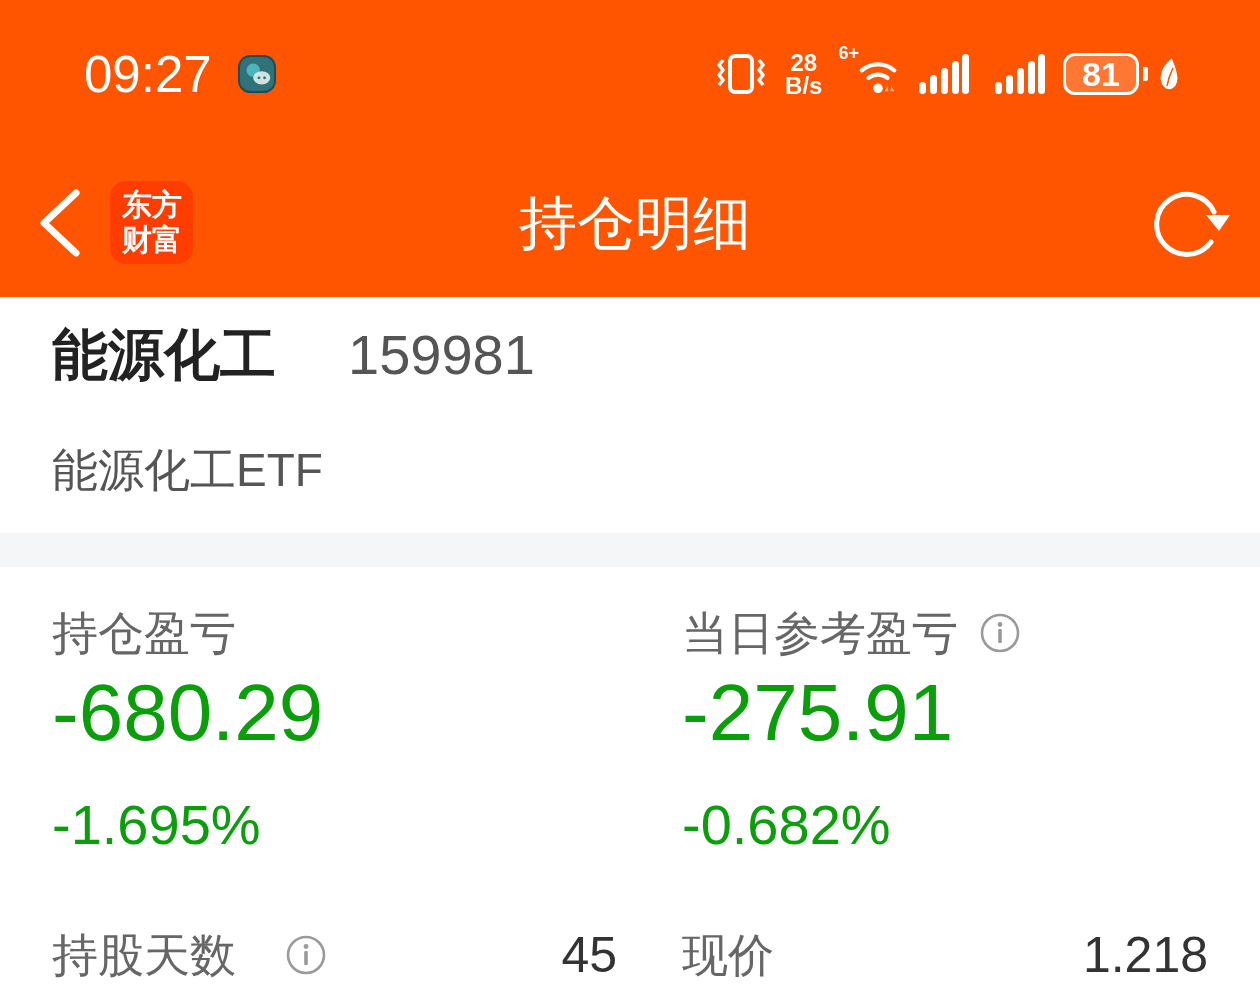 The height and width of the screenshot is (995, 1260). What do you see at coordinates (1105, 74) in the screenshot?
I see `battery-indicator: 81` at bounding box center [1105, 74].